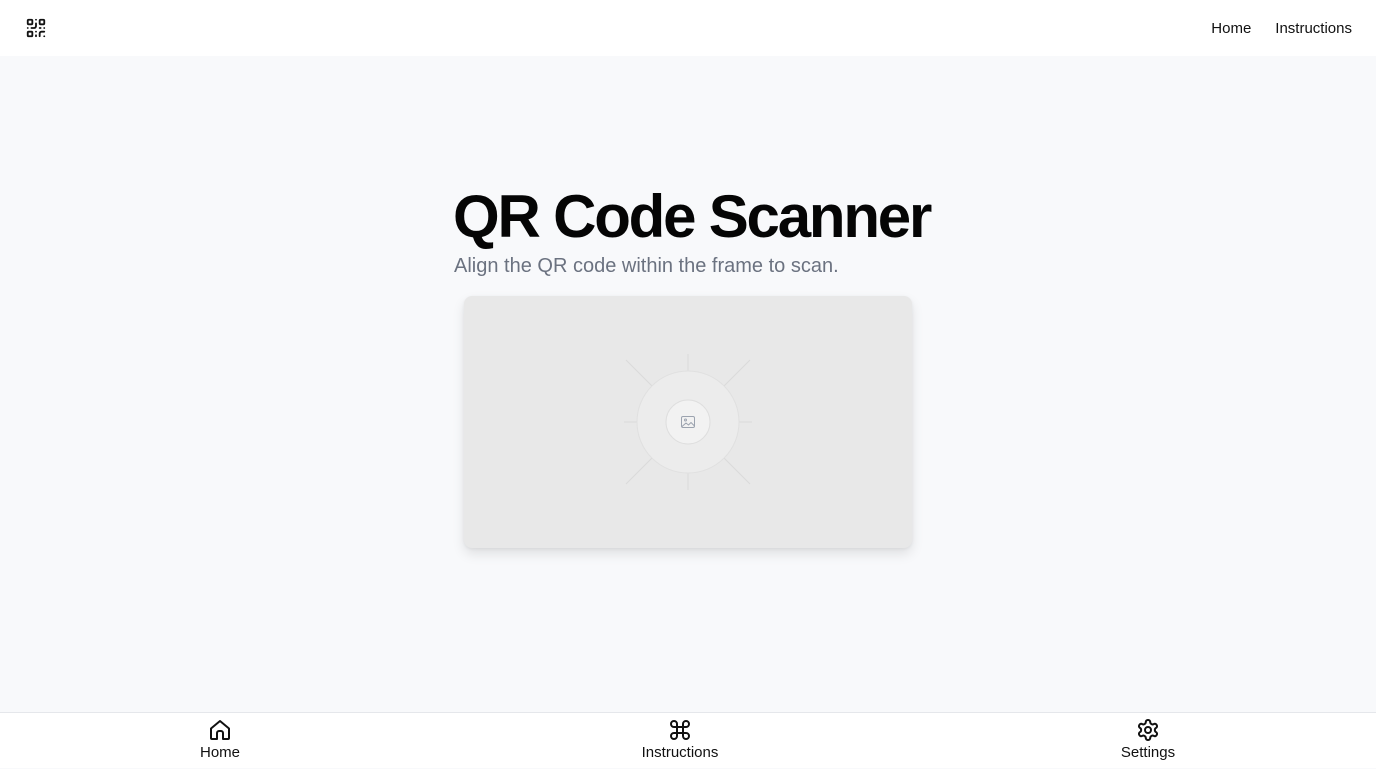  What do you see at coordinates (1148, 752) in the screenshot?
I see `bottom-nav-settings-label: Settings` at bounding box center [1148, 752].